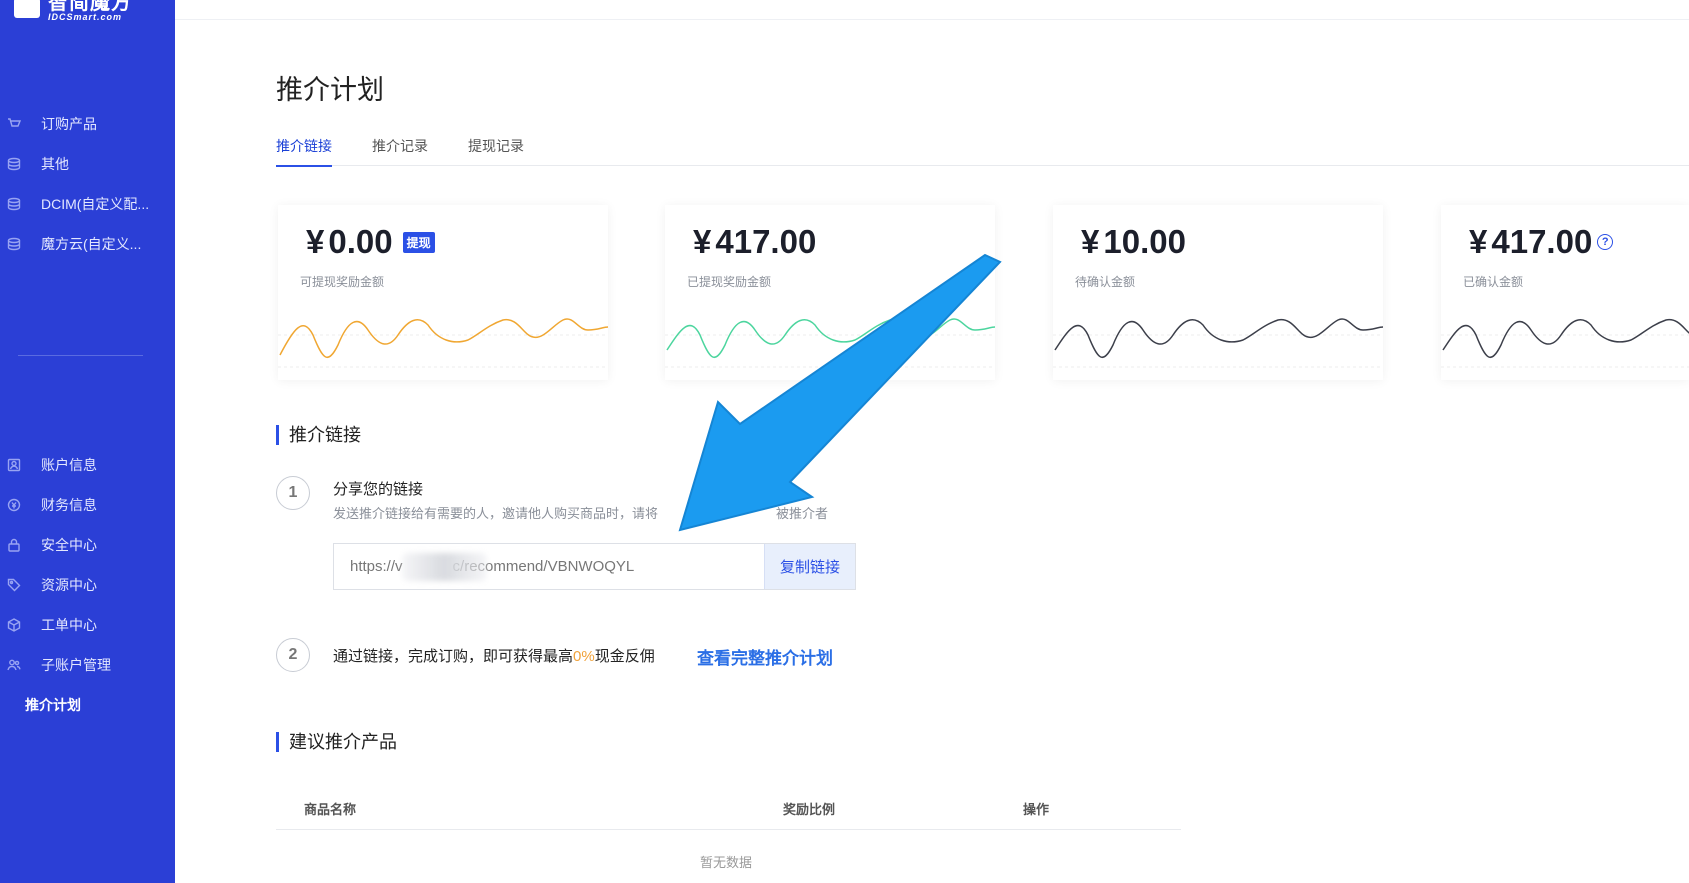 This screenshot has width=1689, height=883. What do you see at coordinates (581, 513) in the screenshot?
I see `step1-description: 发送推介链接给有需要的人，邀请他人购买商品时，请将 被推介者` at bounding box center [581, 513].